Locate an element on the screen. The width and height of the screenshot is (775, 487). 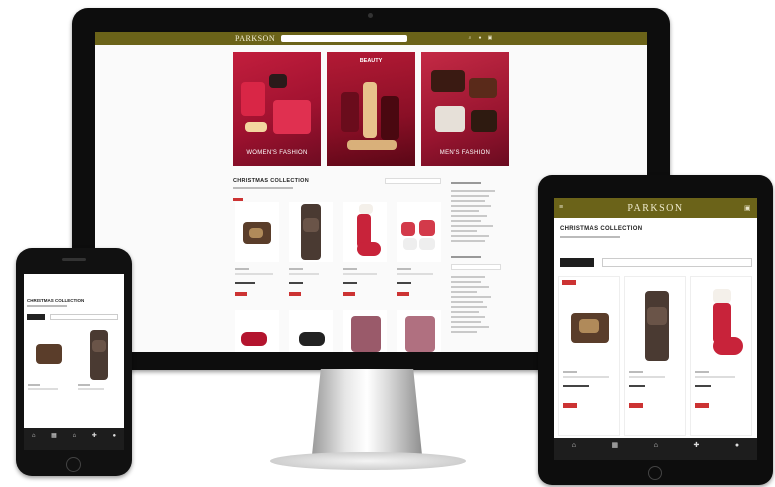
banner-mens-fashion: MEN'S FASHION is located at coordinates (465, 109).